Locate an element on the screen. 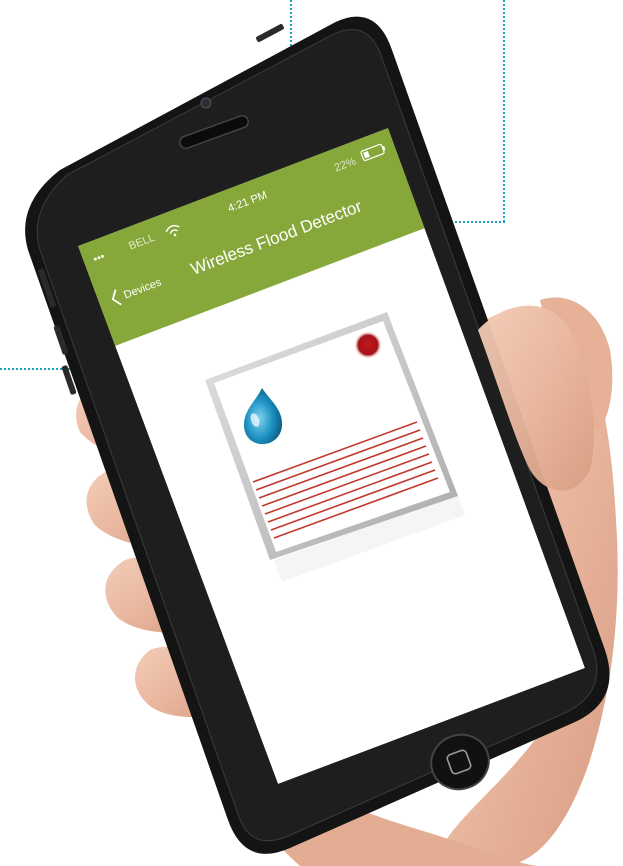  front-camera is located at coordinates (206, 103).